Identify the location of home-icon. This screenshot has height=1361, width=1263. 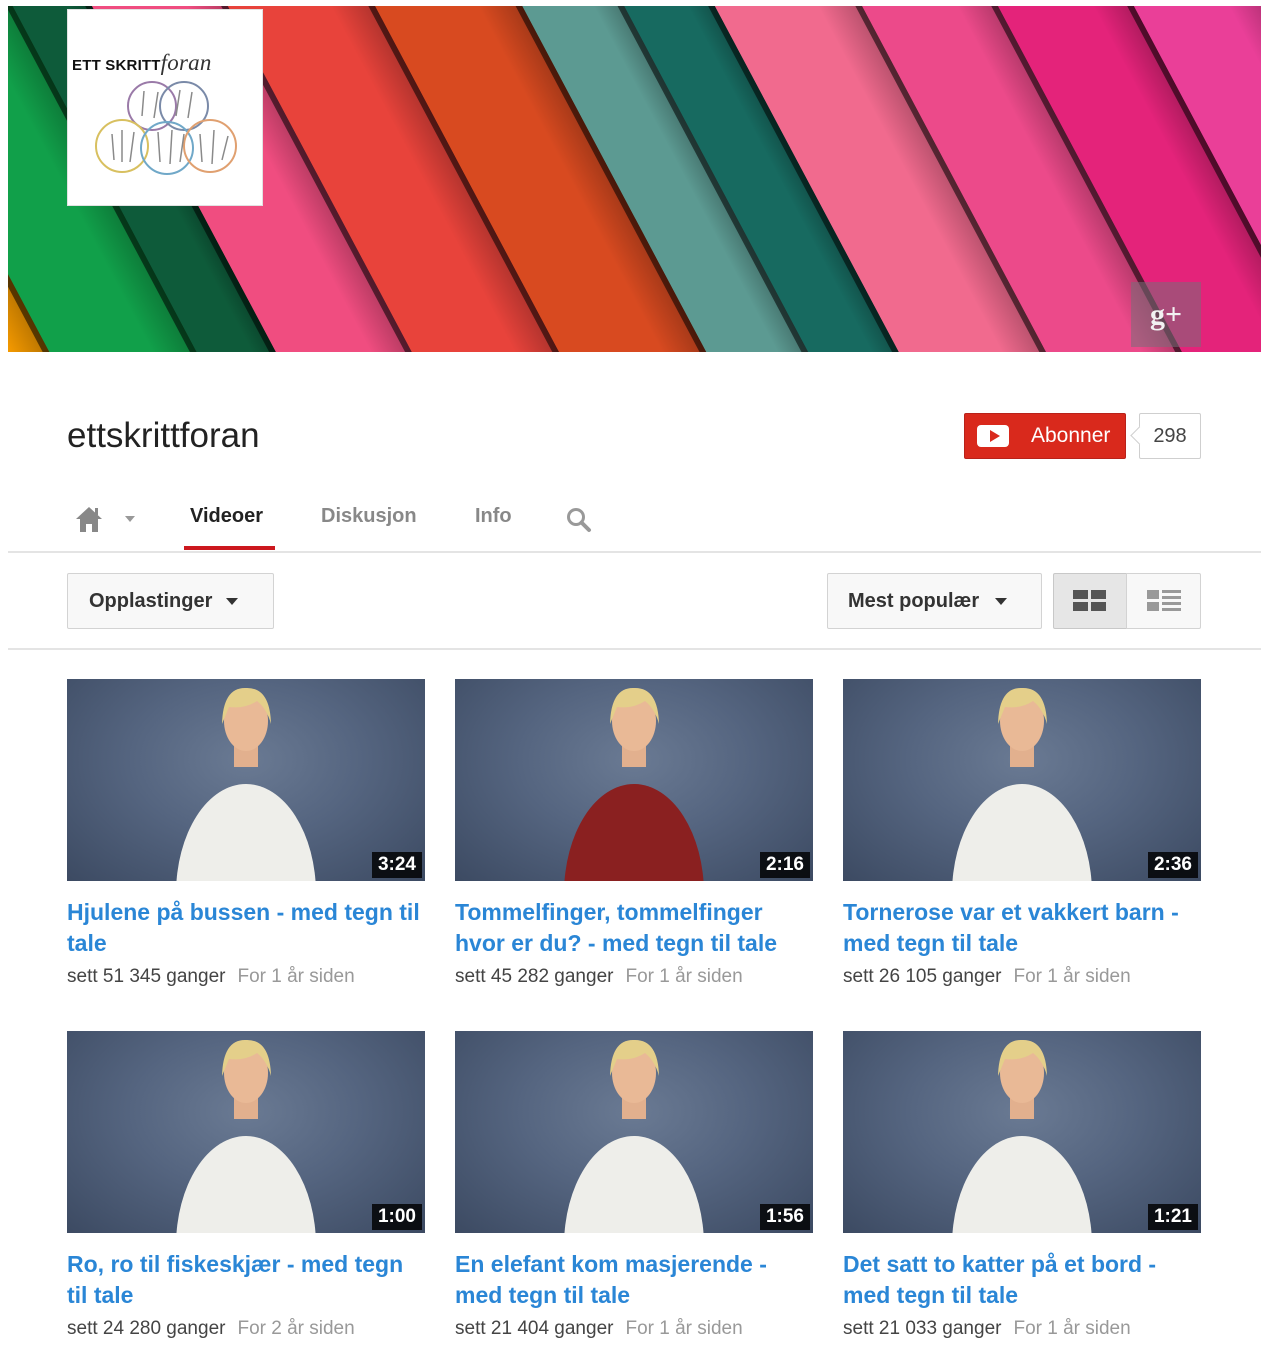
(89, 521).